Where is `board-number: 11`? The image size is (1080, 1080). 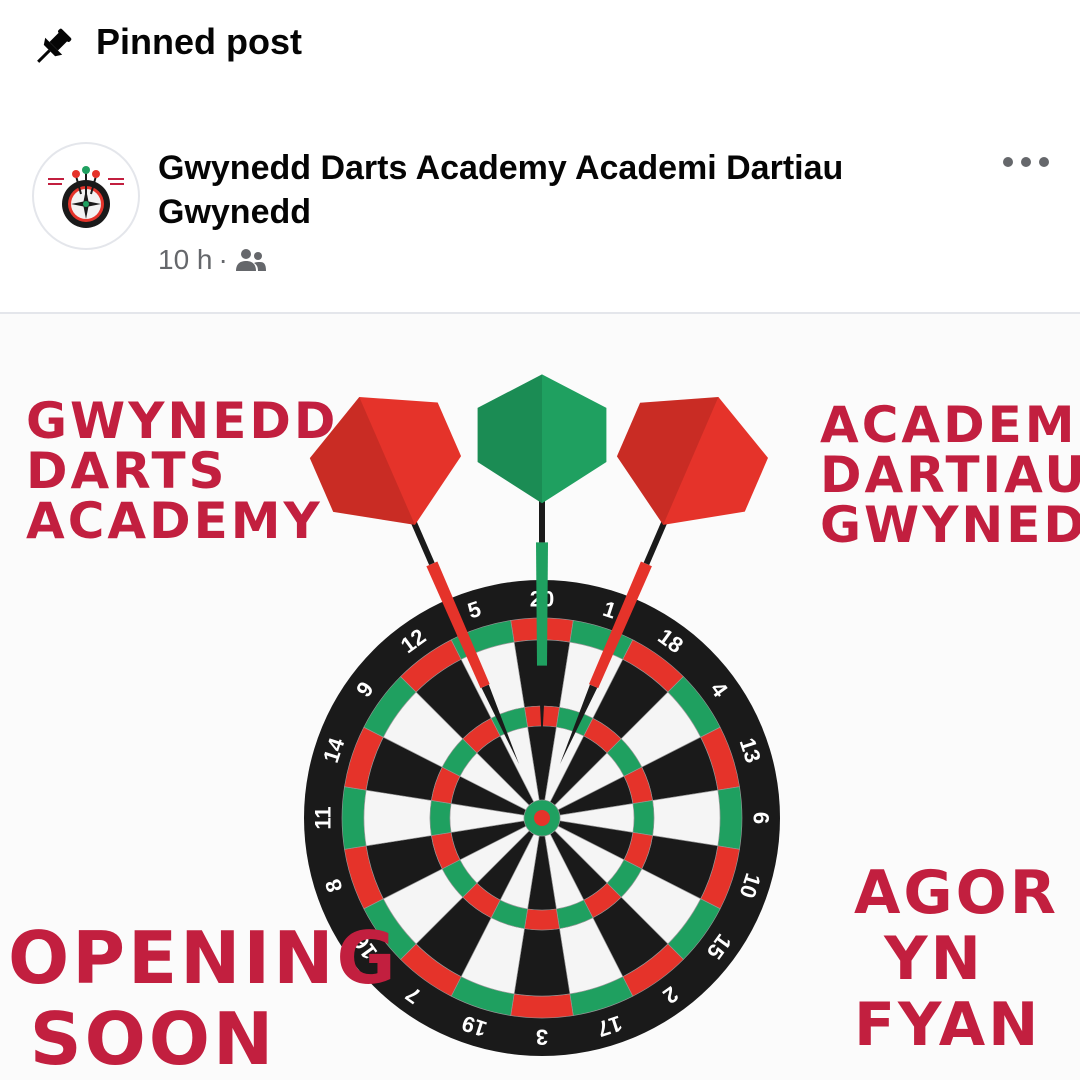 board-number: 11 is located at coordinates (323, 817).